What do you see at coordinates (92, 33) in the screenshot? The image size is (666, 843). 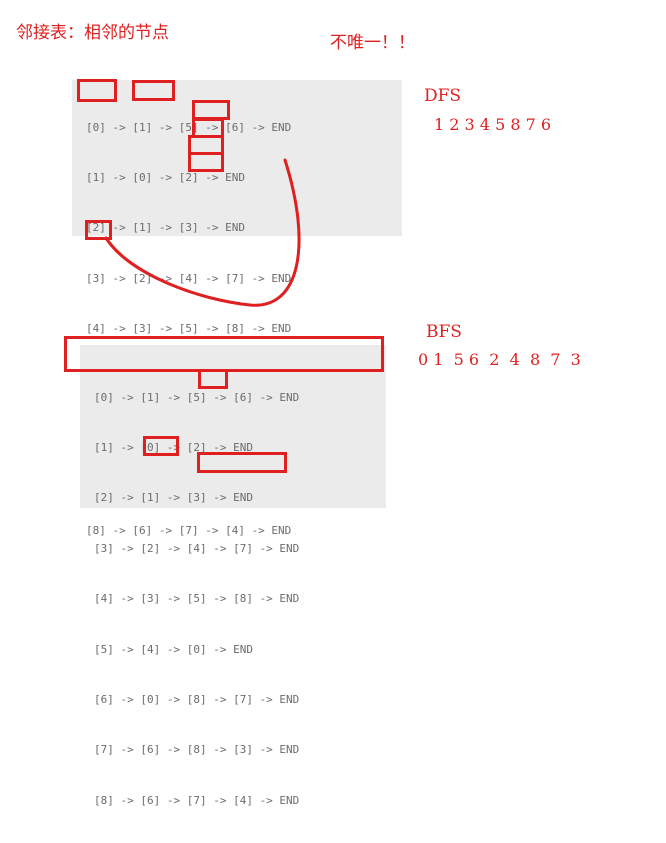 I see `page-title: 邻接表：相邻的节点` at bounding box center [92, 33].